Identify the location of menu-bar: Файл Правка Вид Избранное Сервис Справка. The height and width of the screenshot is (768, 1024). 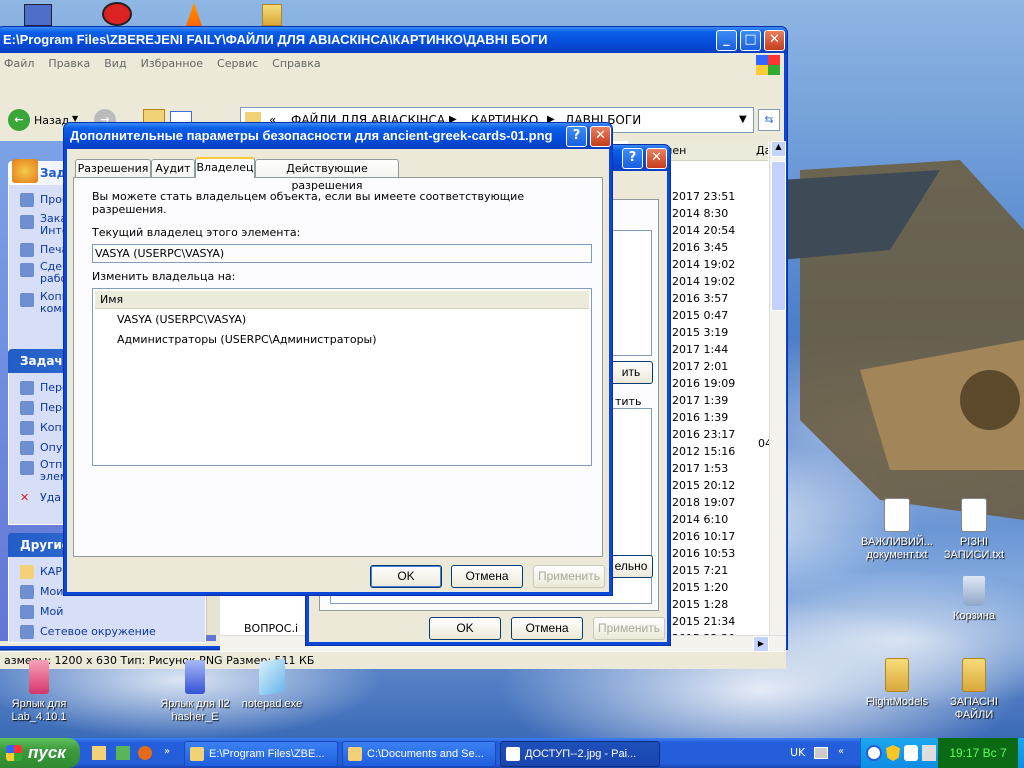
(169, 66).